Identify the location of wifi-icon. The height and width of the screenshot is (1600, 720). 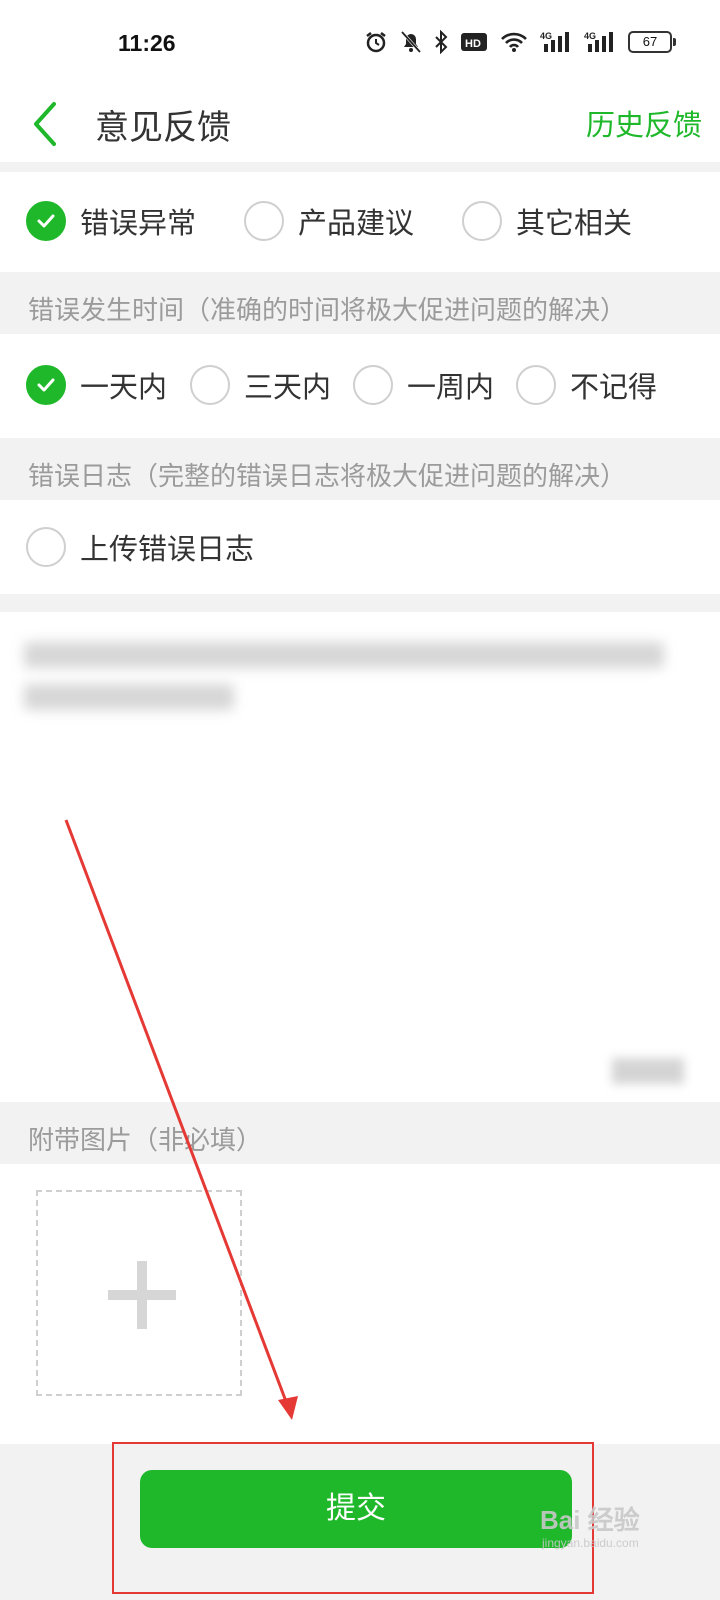
(514, 42).